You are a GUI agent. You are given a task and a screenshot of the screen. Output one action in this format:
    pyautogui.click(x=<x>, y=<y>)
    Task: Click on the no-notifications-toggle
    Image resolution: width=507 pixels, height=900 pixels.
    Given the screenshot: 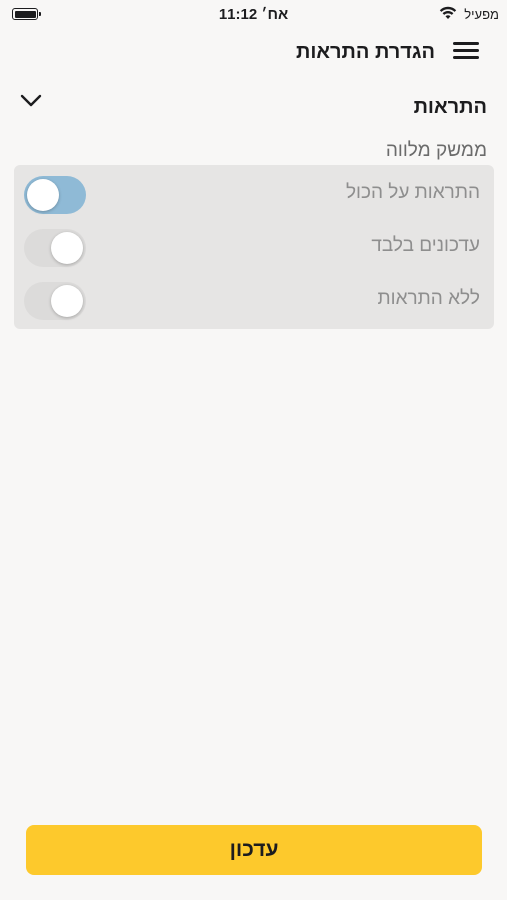 What is the action you would take?
    pyautogui.click(x=55, y=301)
    